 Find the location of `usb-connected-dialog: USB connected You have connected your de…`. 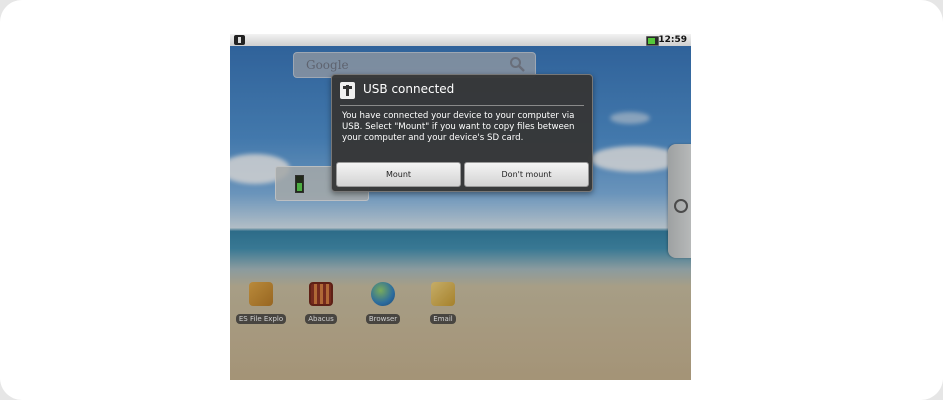

usb-connected-dialog: USB connected You have connected your de… is located at coordinates (462, 133).